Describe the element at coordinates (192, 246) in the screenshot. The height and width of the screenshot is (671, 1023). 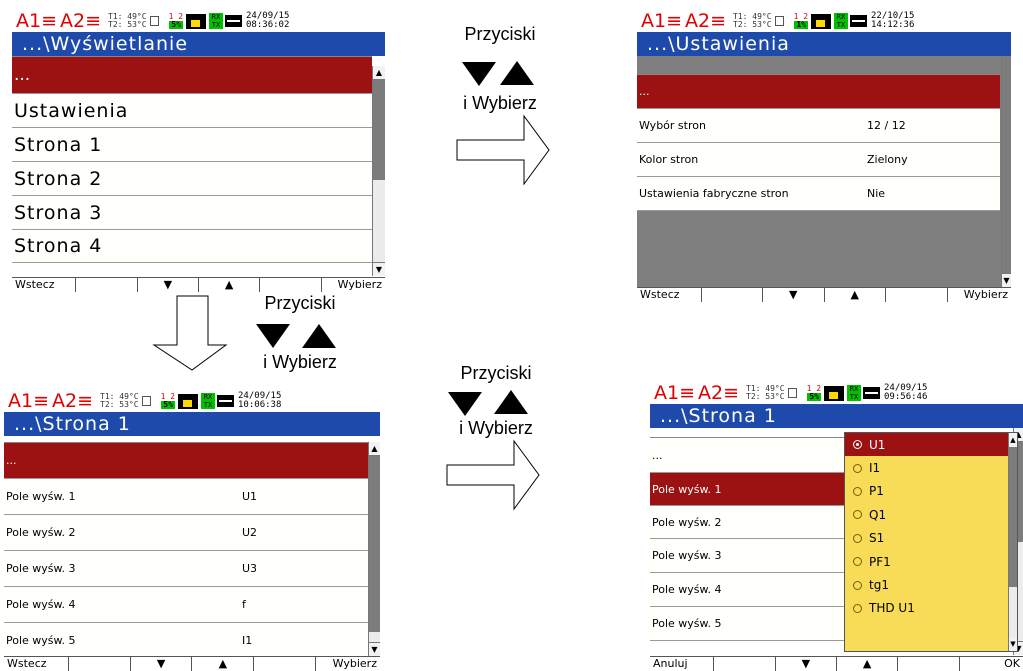
I see `list-item-strona-4: Strona 4` at that location.